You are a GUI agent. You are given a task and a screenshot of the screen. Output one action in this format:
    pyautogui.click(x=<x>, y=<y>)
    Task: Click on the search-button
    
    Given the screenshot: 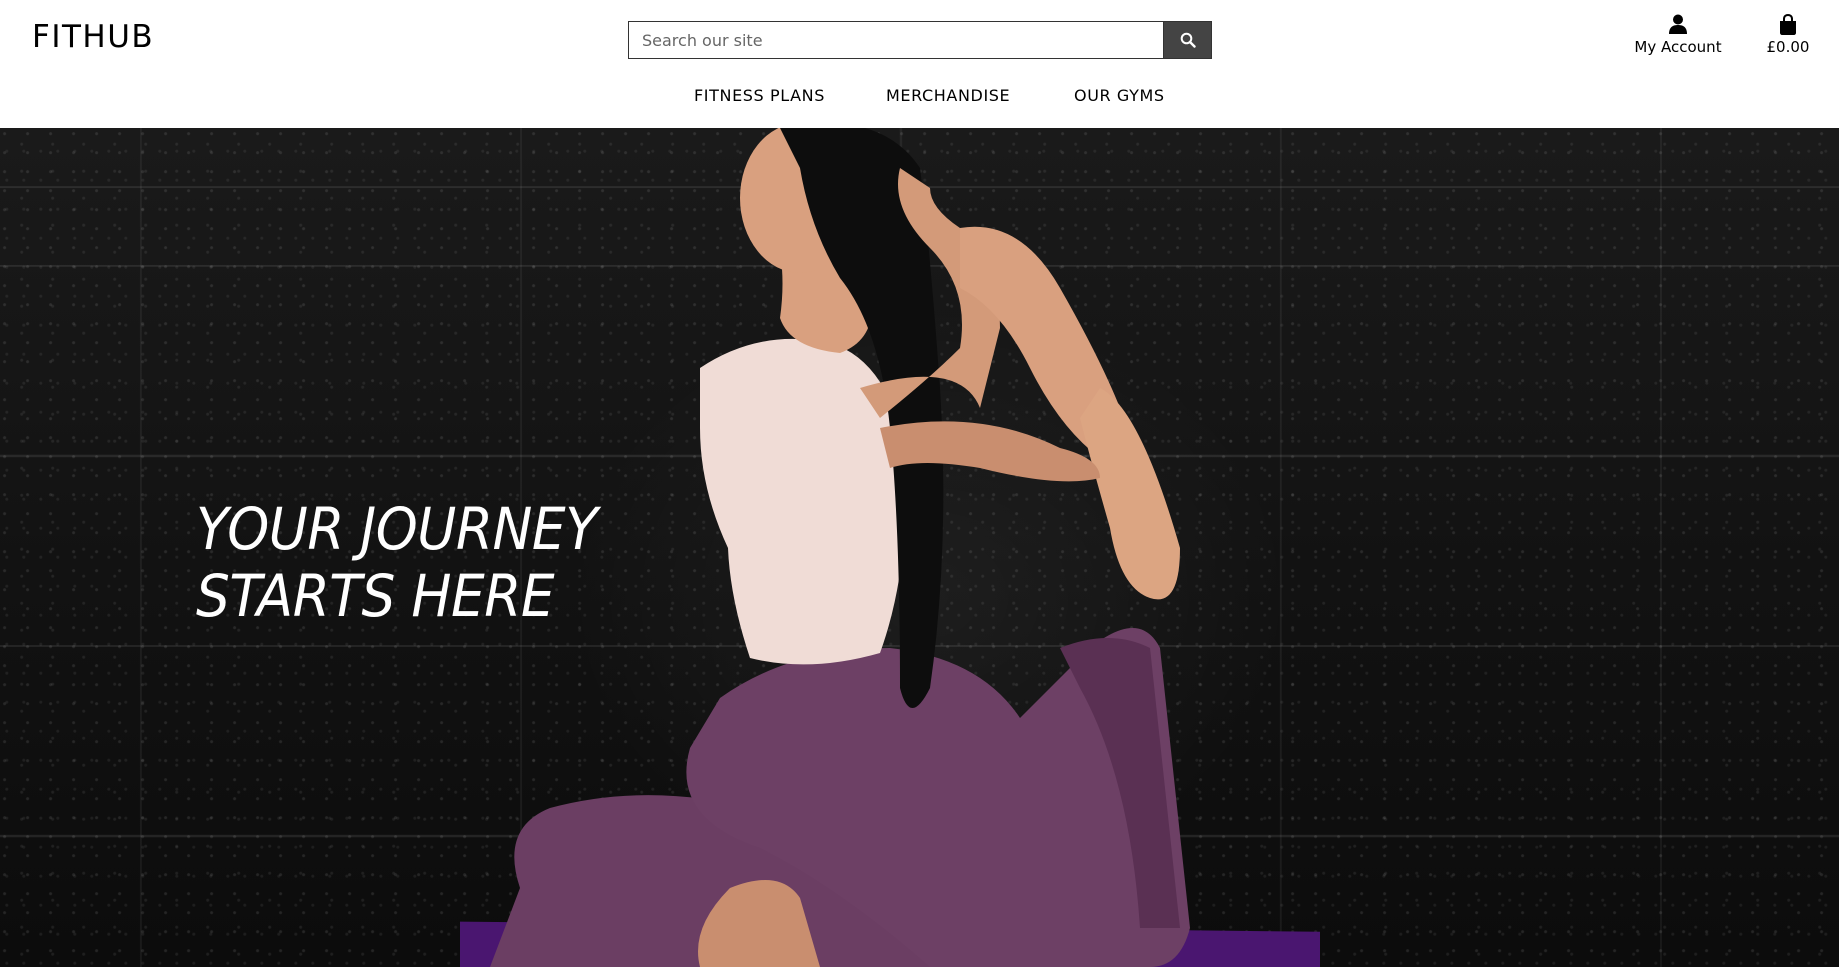 What is the action you would take?
    pyautogui.click(x=1187, y=40)
    